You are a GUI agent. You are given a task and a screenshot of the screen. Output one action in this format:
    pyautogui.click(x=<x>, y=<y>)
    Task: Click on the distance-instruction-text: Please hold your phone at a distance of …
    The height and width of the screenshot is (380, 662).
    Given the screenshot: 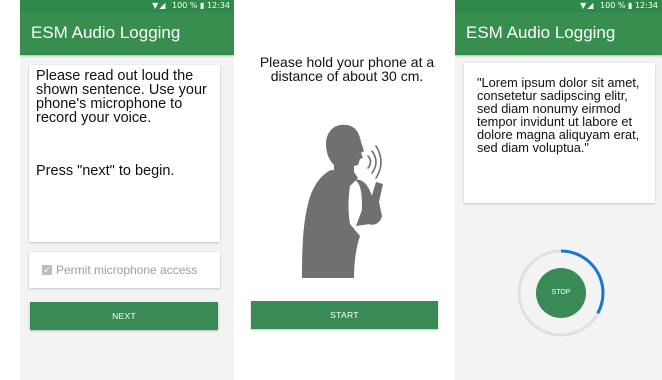 What is the action you would take?
    pyautogui.click(x=347, y=69)
    